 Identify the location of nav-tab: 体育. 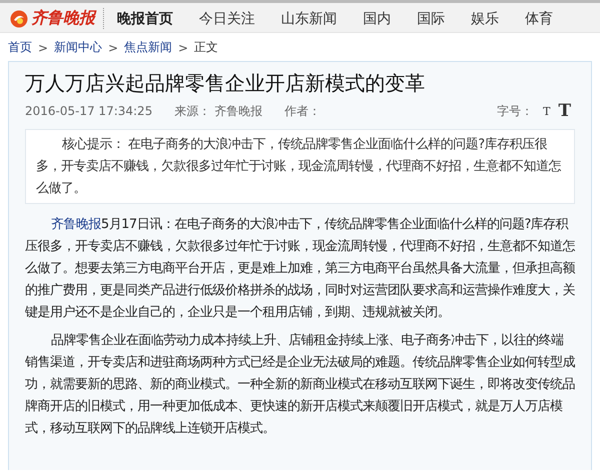
(539, 19).